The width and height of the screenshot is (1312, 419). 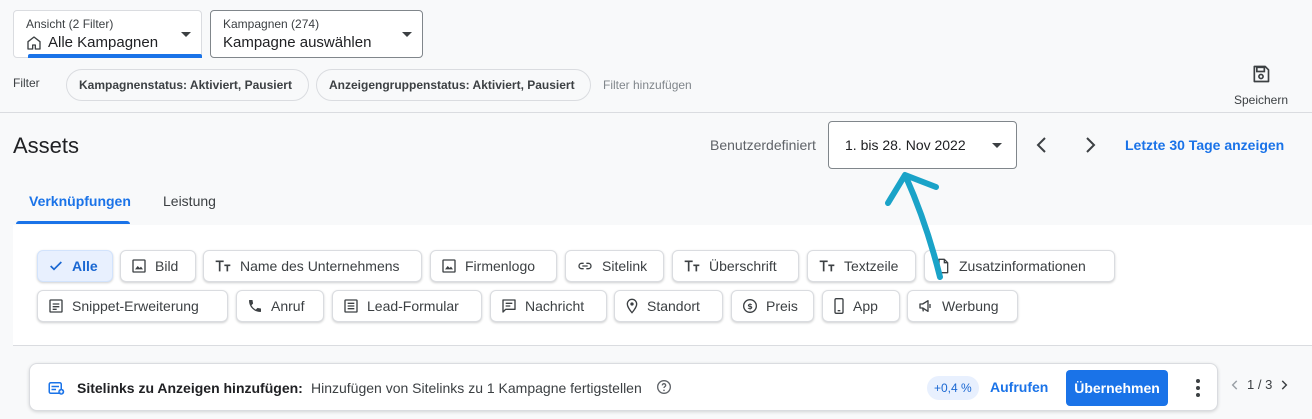 I want to click on asset-type-image: Bild, so click(x=158, y=266).